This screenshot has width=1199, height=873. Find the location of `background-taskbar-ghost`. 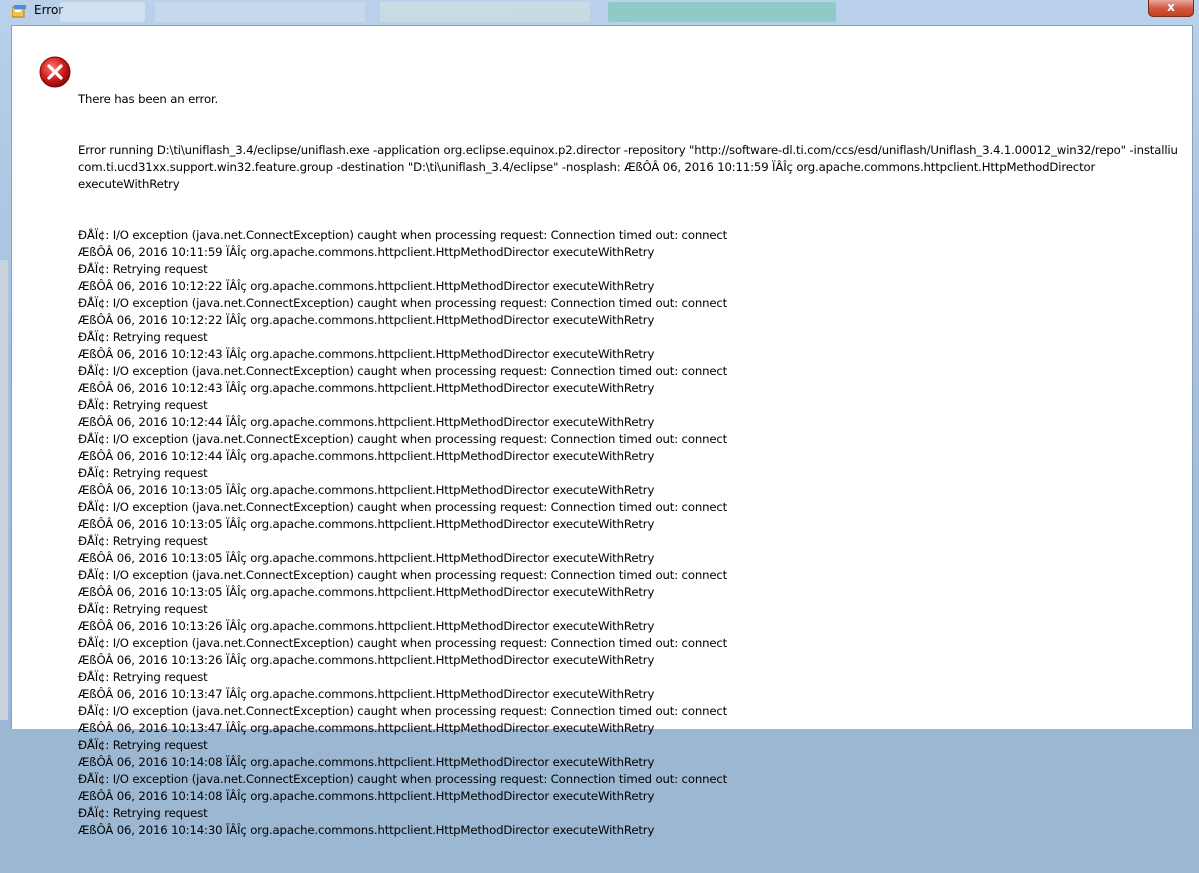

background-taskbar-ghost is located at coordinates (460, 12).